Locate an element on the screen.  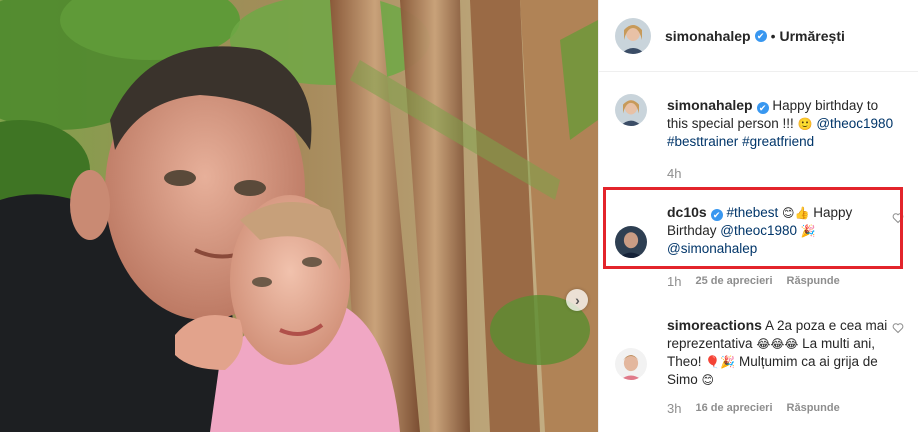
comment-emoji: 😂😂😂 is located at coordinates (777, 344).